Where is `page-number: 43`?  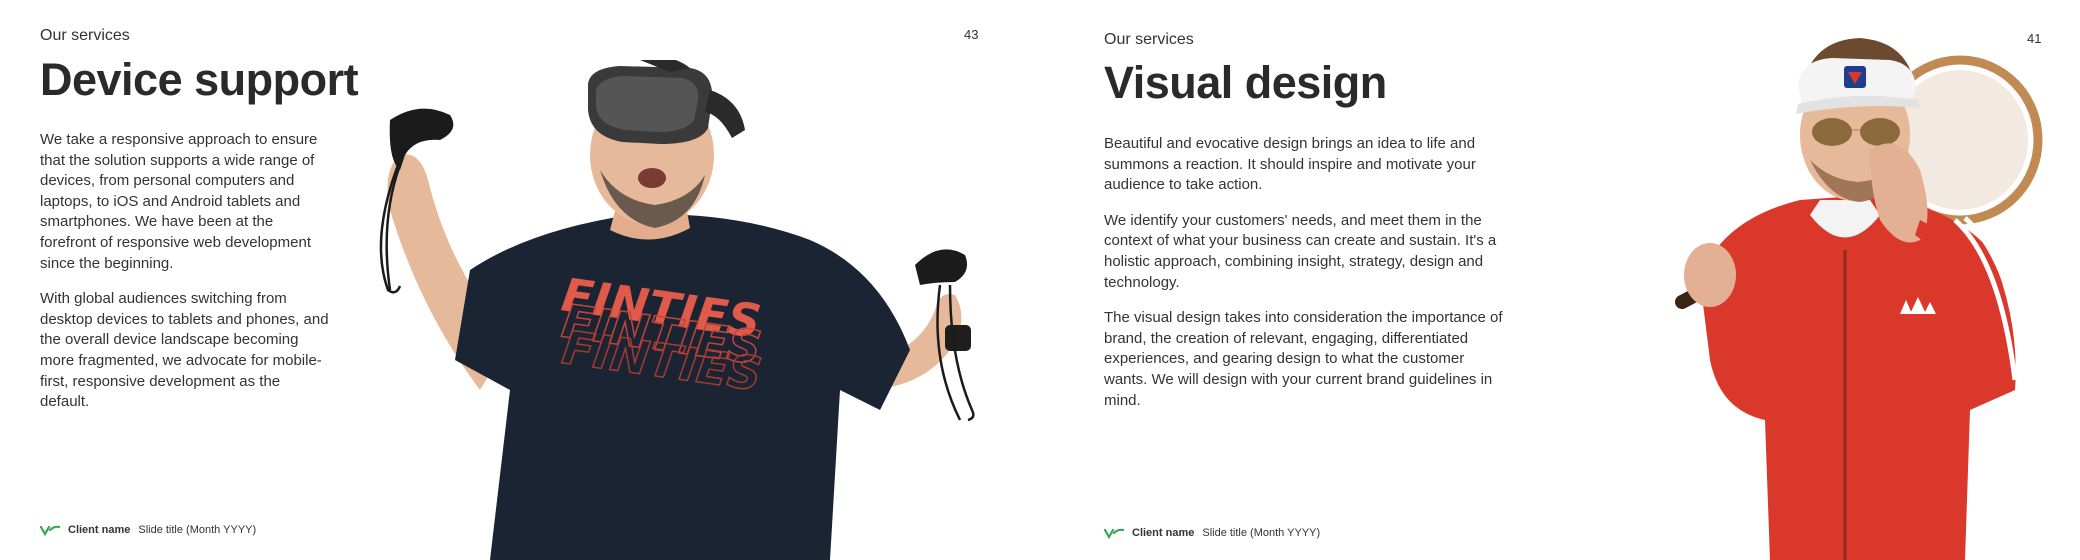
page-number: 43 is located at coordinates (971, 34).